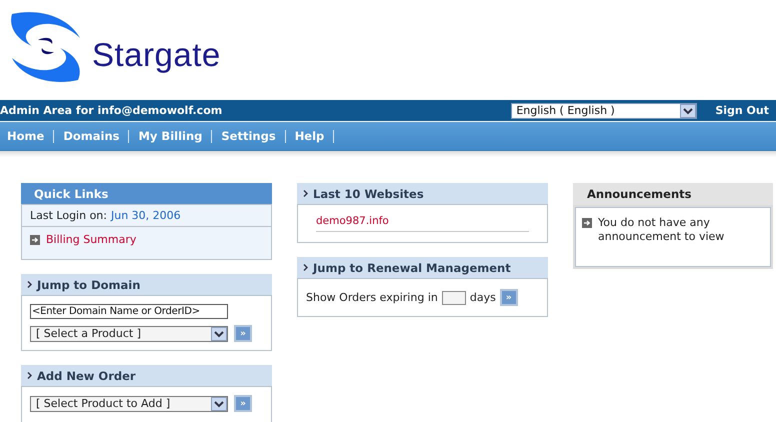  I want to click on nav-link: Settings, so click(253, 136).